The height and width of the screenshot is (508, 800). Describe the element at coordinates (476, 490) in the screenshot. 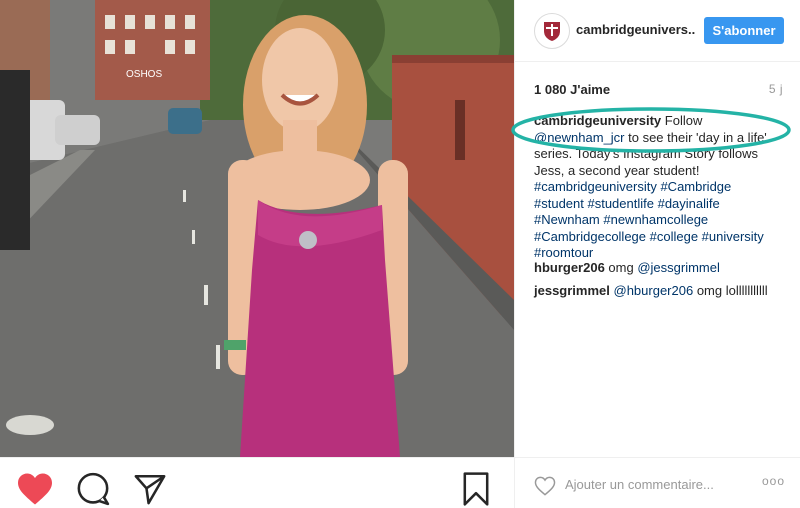

I see `bookmark-icon` at that location.